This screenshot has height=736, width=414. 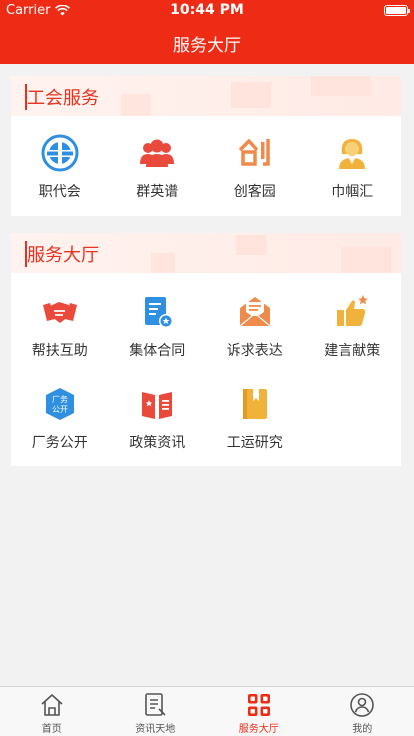 I want to click on open-envelope-icon, so click(x=255, y=312).